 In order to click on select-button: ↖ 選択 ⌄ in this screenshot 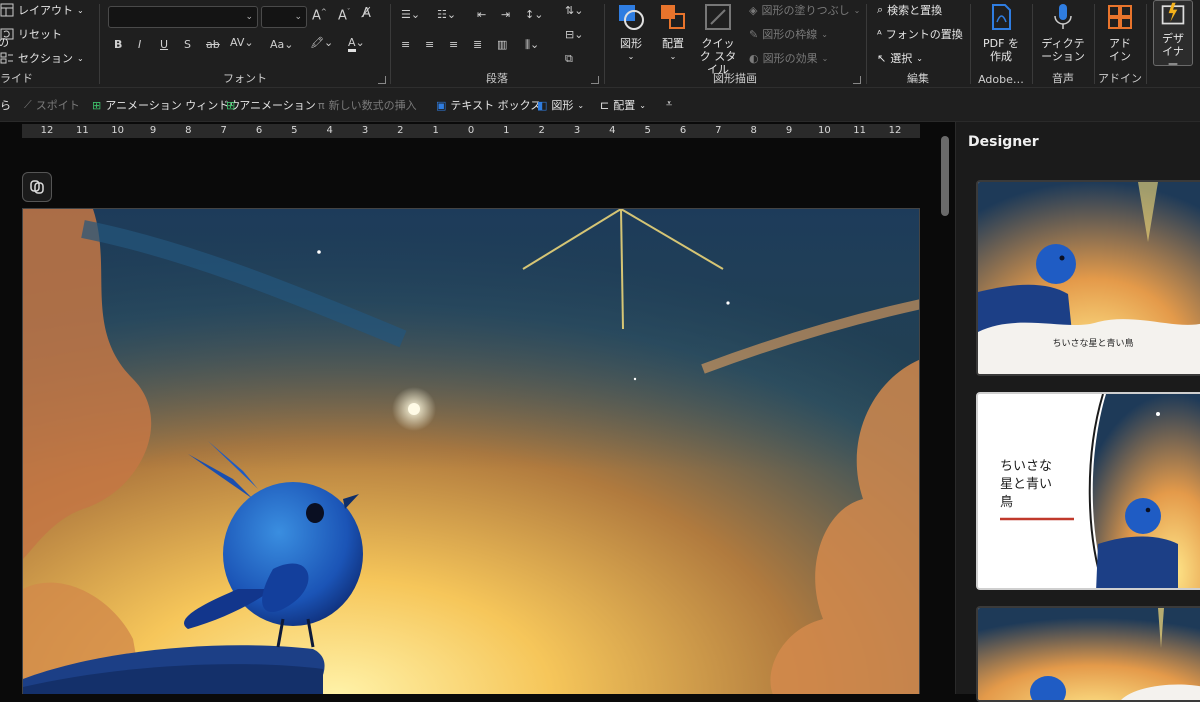, I will do `click(900, 58)`.